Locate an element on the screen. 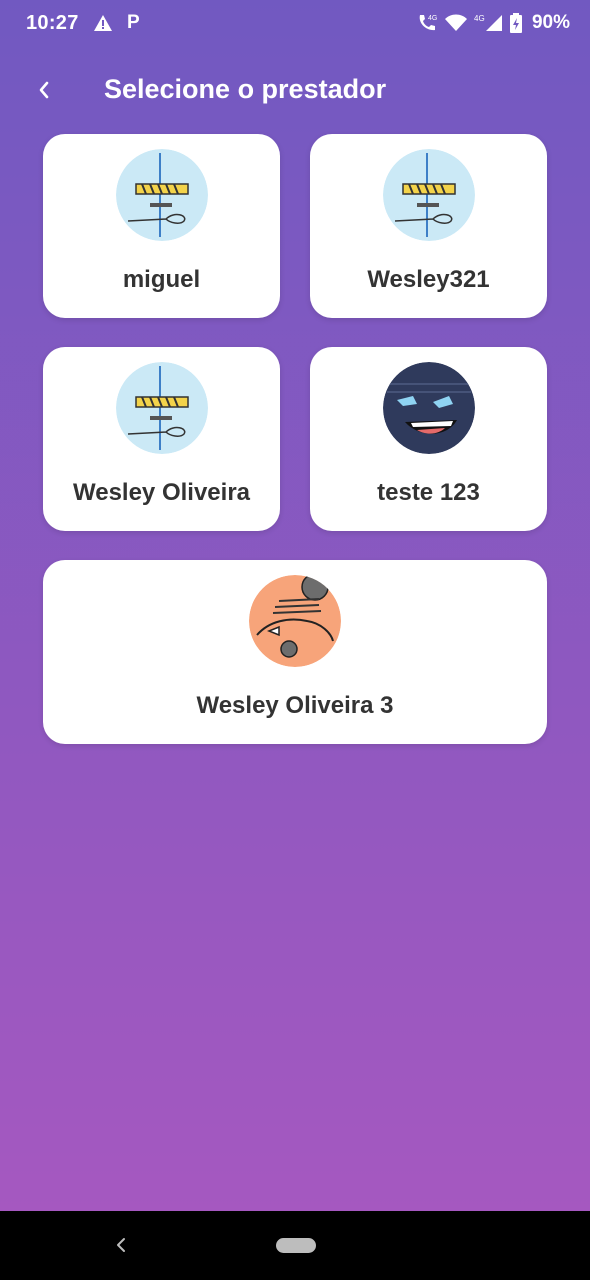 The height and width of the screenshot is (1280, 590). signal-icon: 4G is located at coordinates (488, 22).